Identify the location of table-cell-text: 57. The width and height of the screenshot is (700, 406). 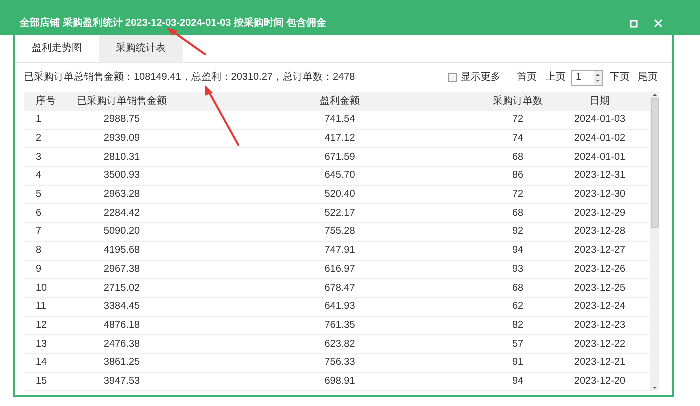
(518, 345).